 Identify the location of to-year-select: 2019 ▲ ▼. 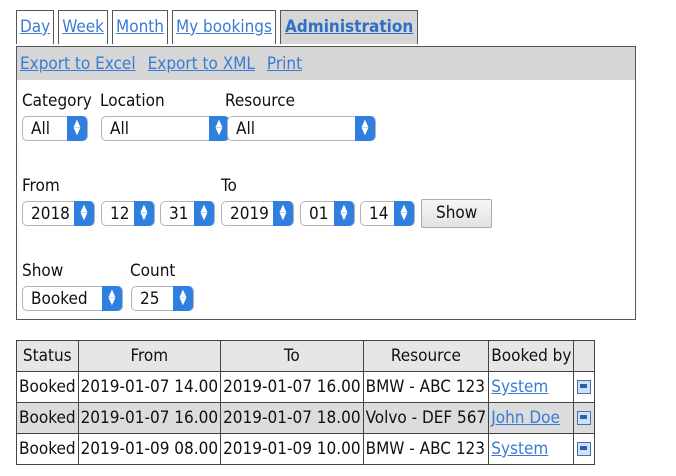
(257, 213).